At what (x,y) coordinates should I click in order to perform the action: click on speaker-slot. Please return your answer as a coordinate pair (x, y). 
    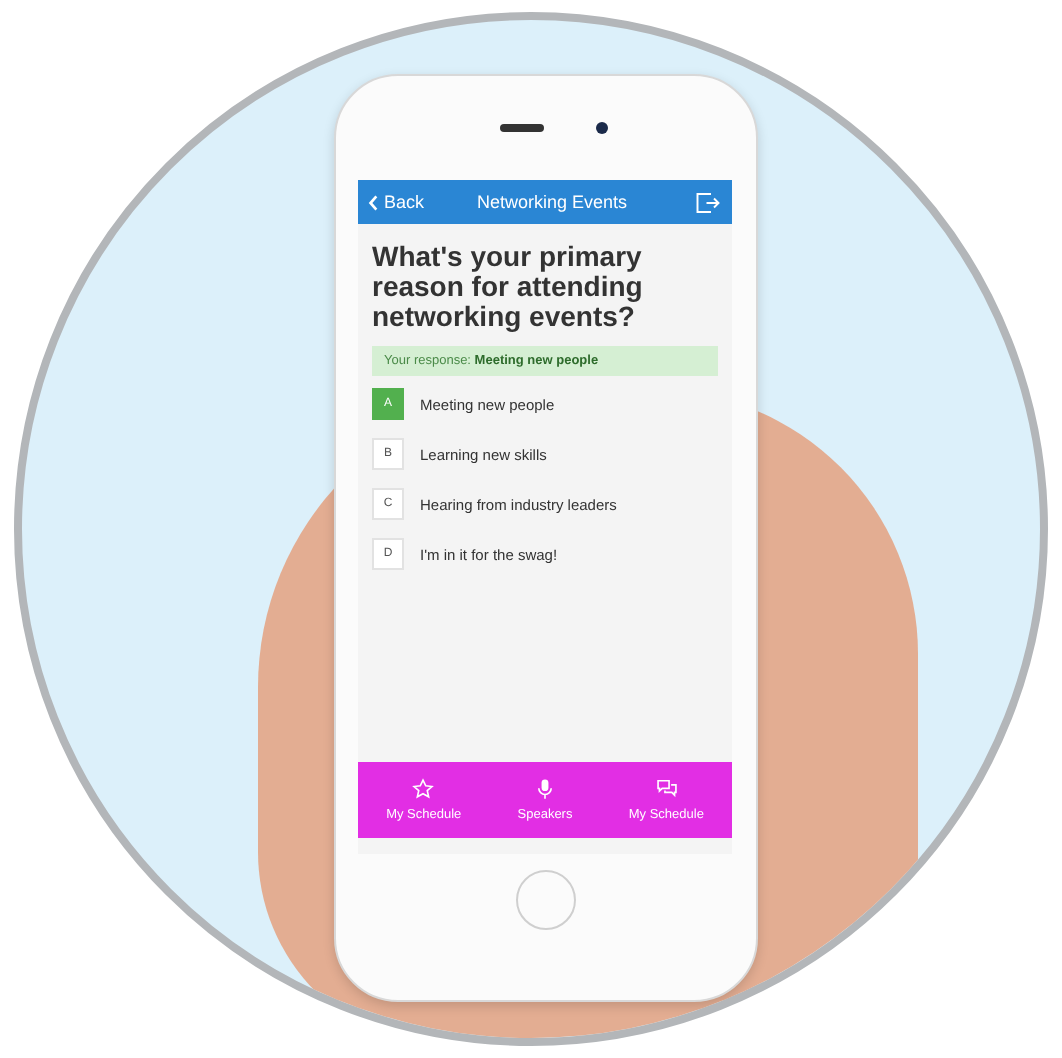
    Looking at the image, I should click on (521, 128).